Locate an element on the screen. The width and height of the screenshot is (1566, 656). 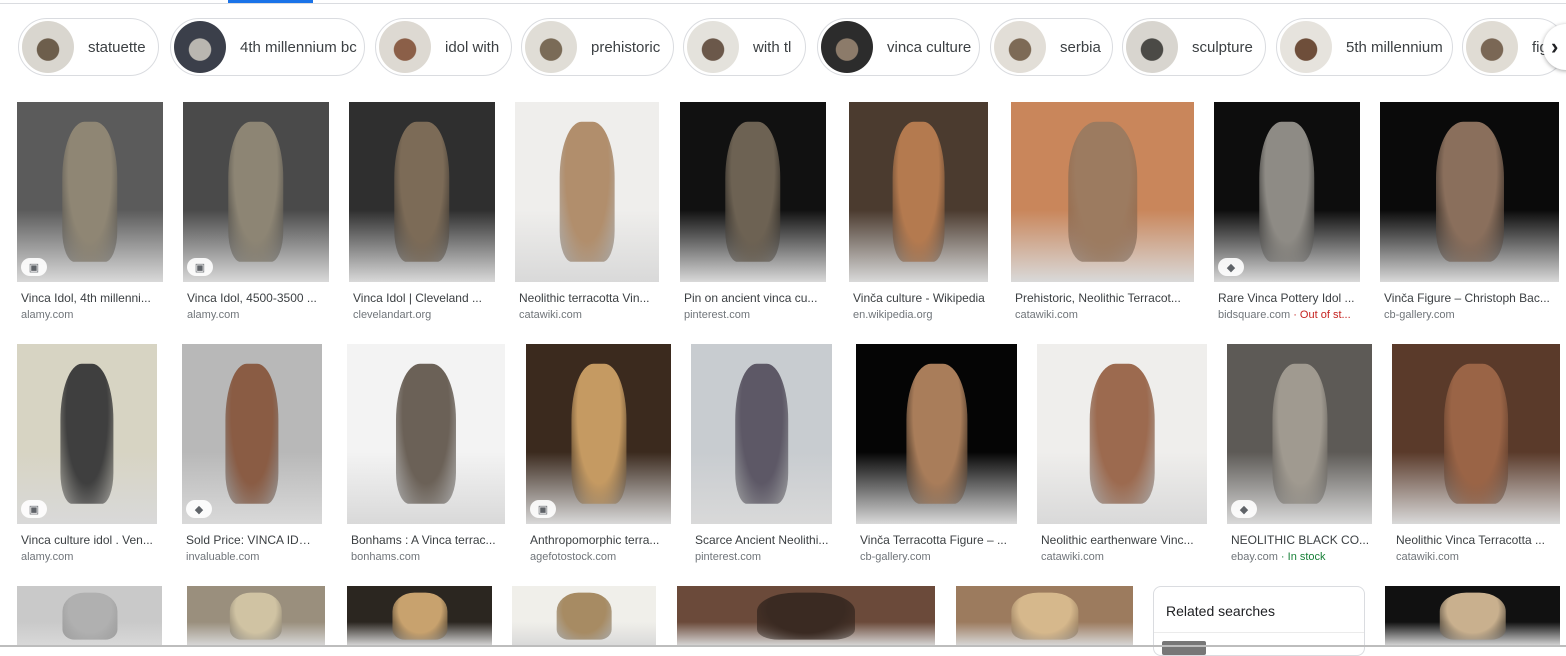
image-result: Scarce Ancient Neolithi... pinterest.com is located at coordinates (761, 454).